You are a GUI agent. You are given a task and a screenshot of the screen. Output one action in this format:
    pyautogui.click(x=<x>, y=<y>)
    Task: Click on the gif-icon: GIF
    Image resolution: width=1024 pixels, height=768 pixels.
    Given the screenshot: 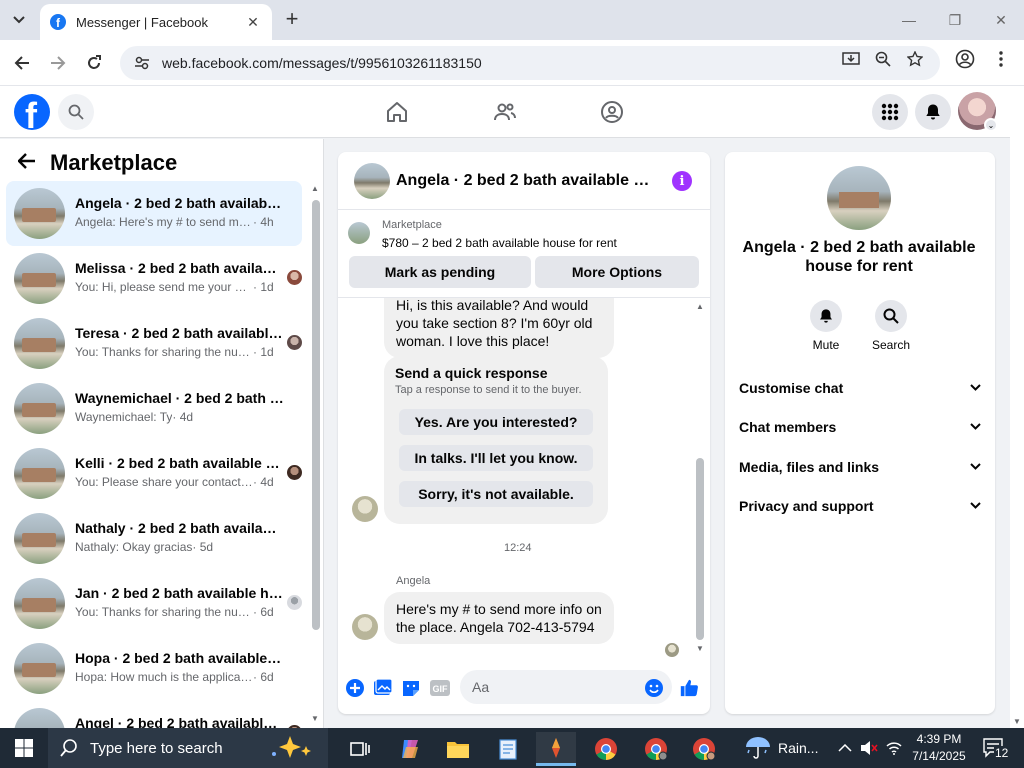 What is the action you would take?
    pyautogui.click(x=440, y=688)
    